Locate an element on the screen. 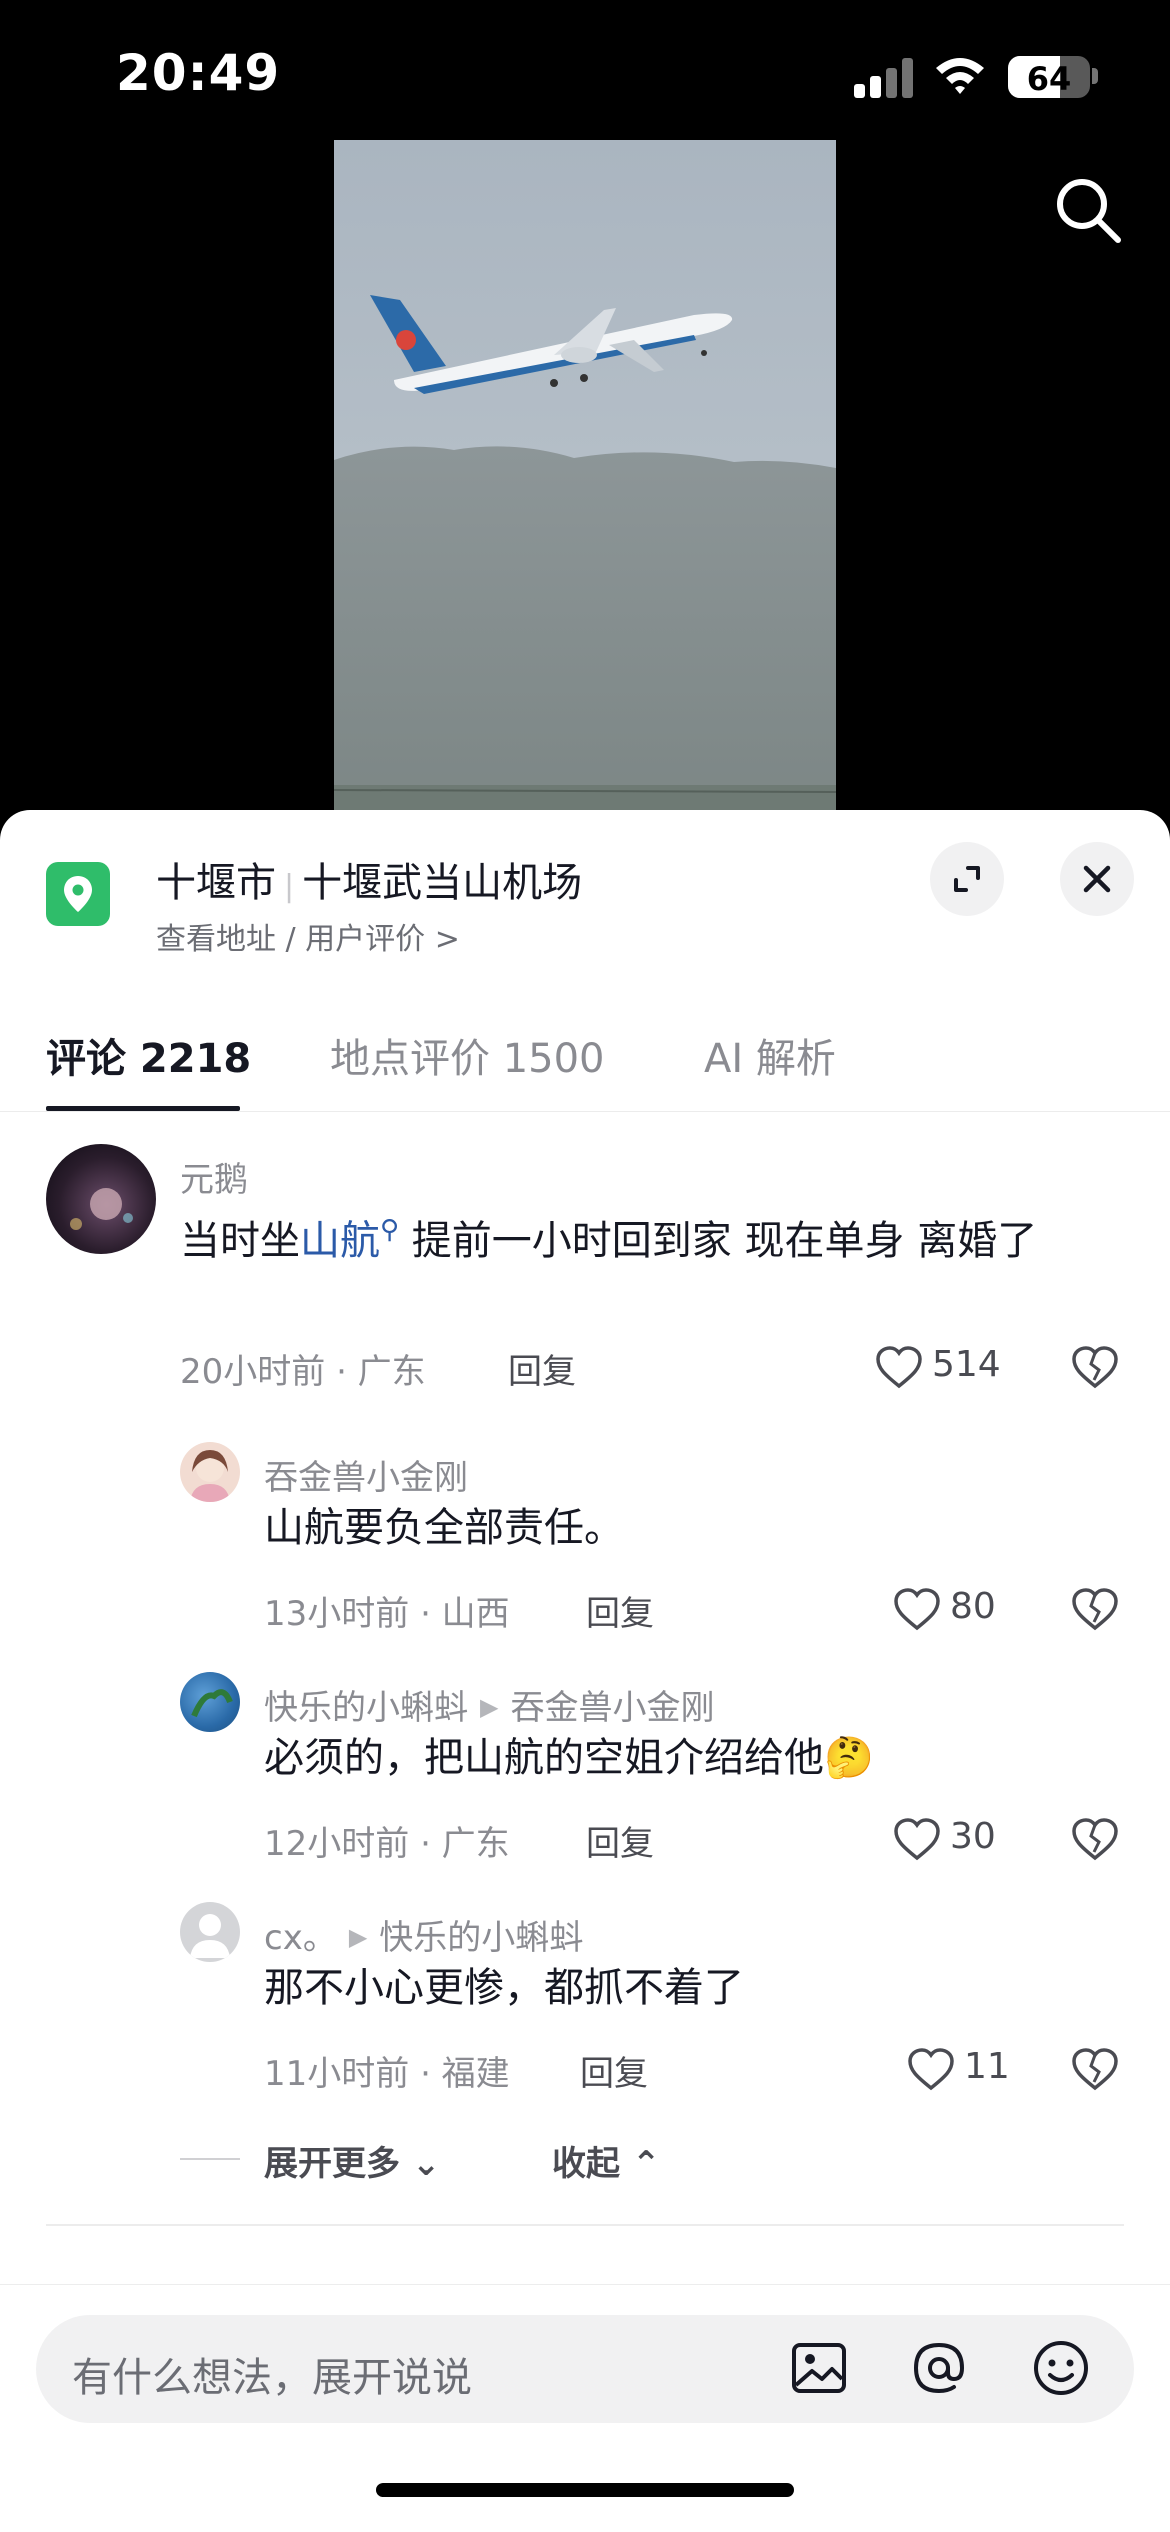  mention-icon is located at coordinates (939, 2368).